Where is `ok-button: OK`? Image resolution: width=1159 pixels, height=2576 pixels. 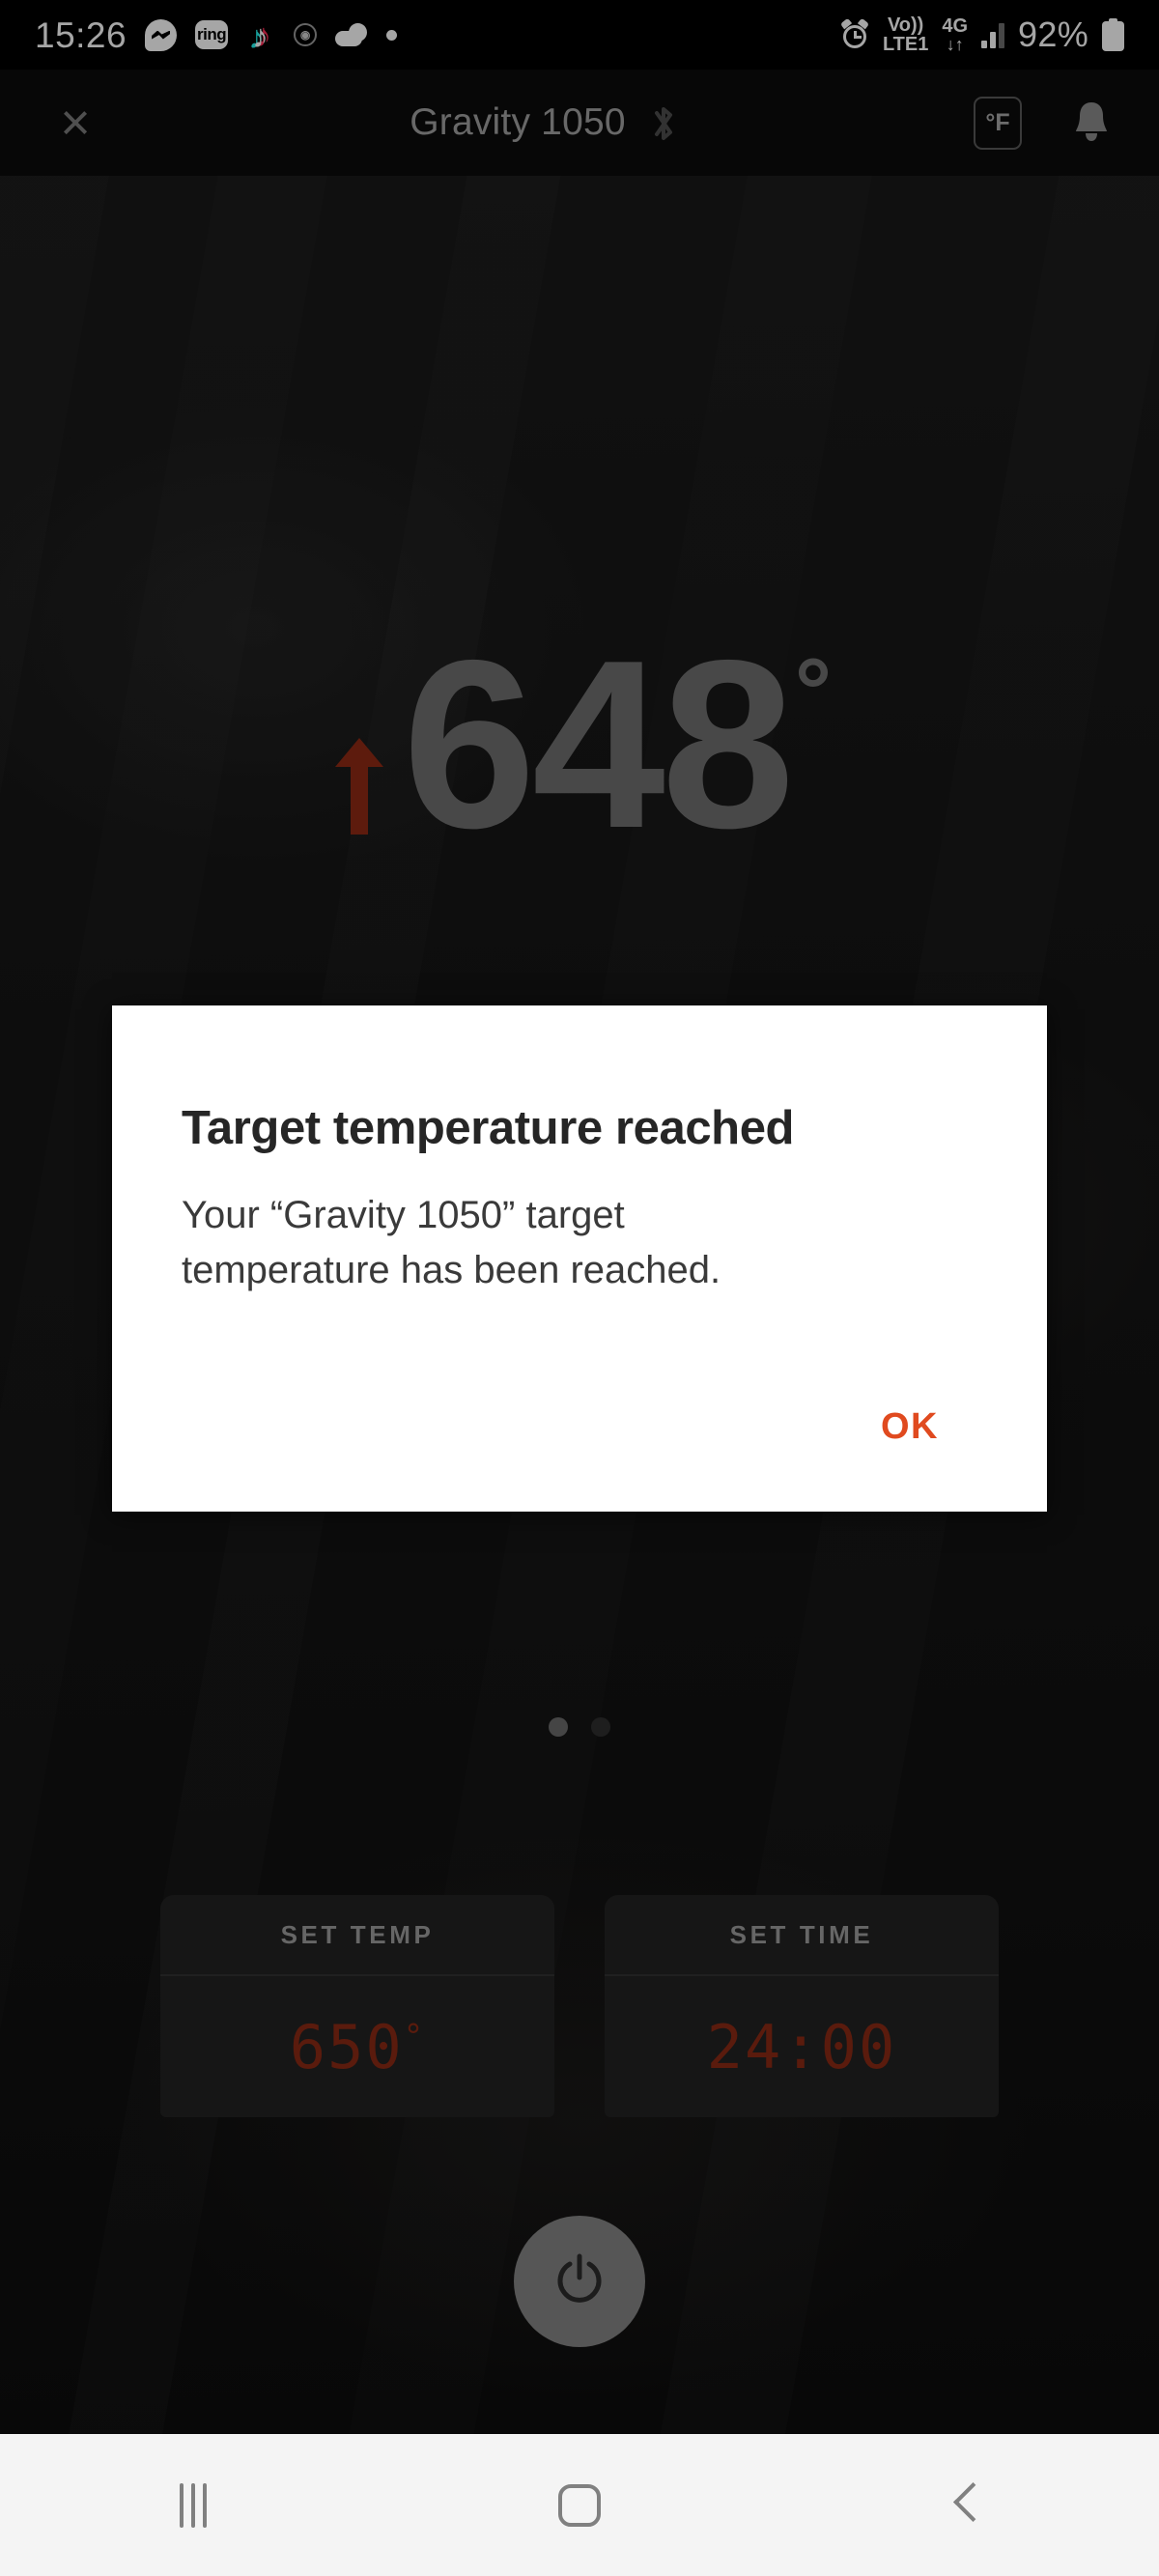 ok-button: OK is located at coordinates (910, 1427).